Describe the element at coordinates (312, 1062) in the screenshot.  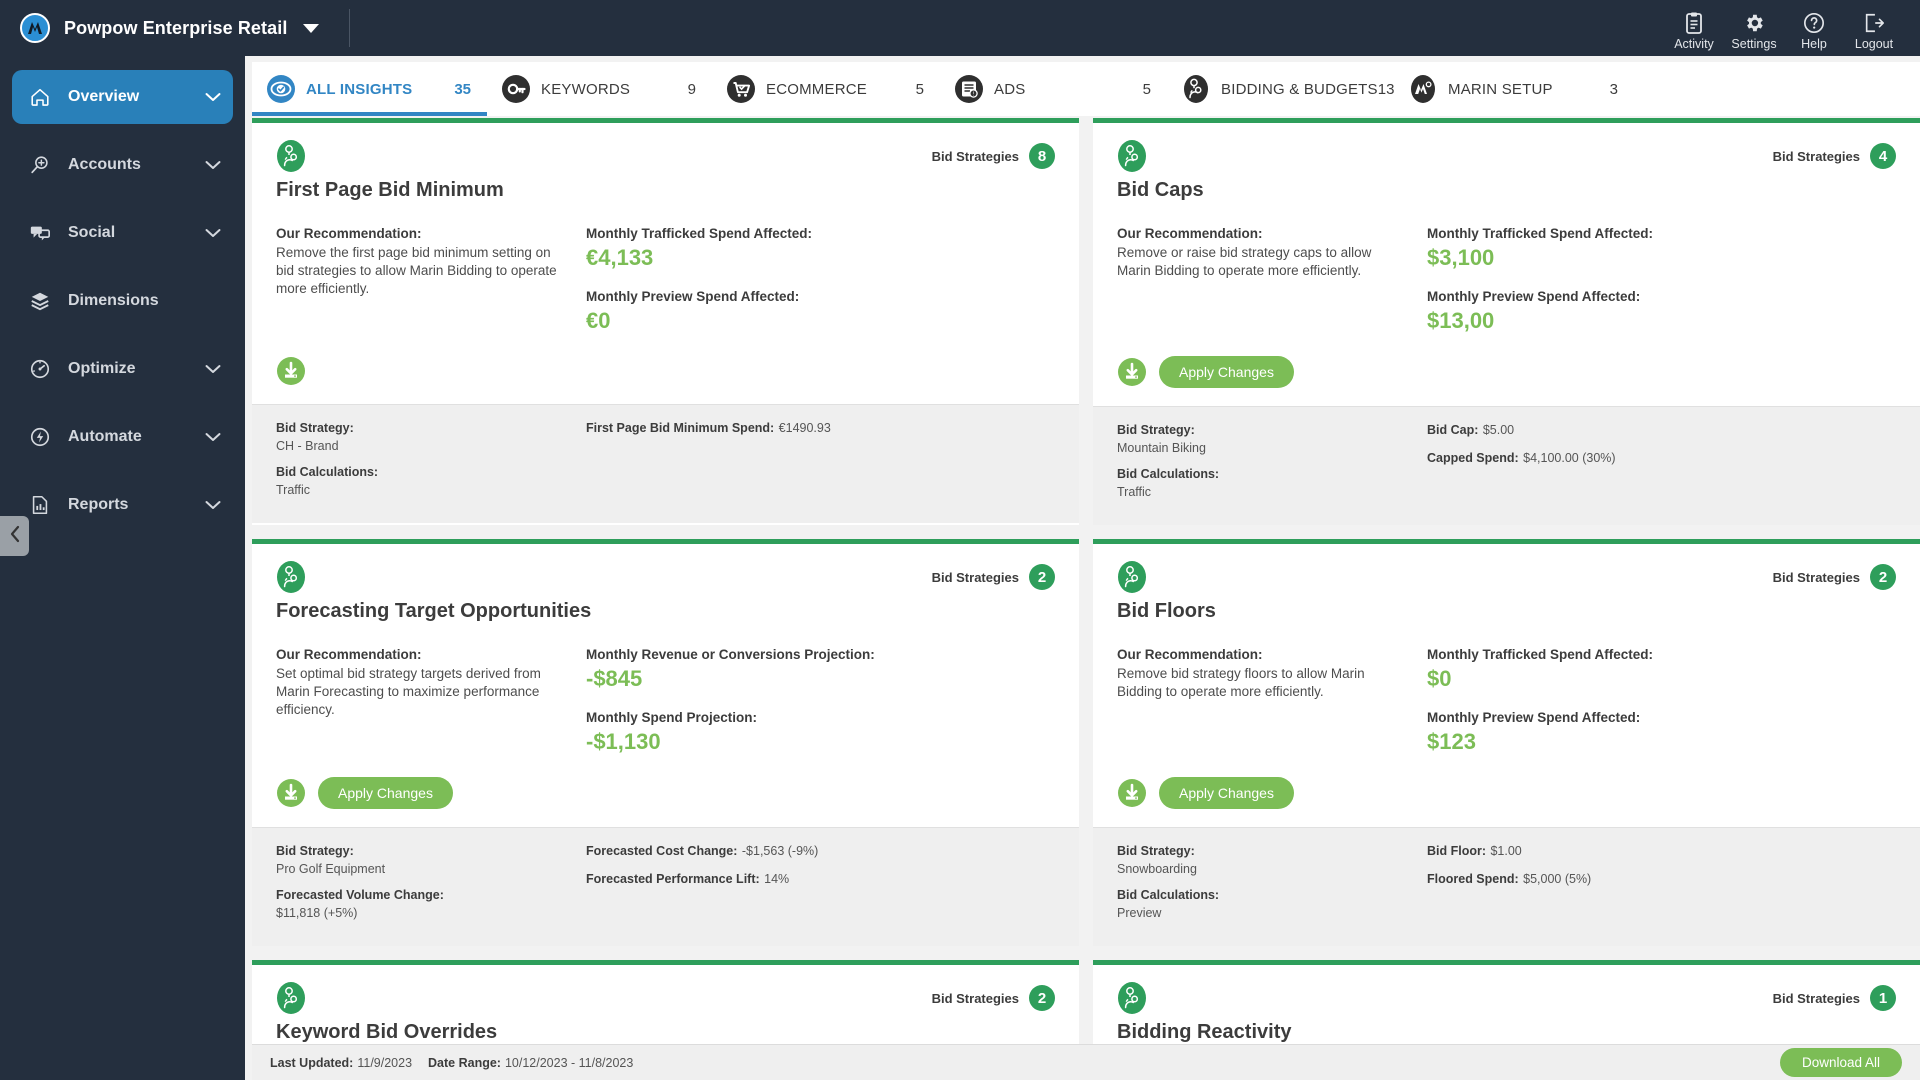
I see `last-updated-label: Last Updated:` at that location.